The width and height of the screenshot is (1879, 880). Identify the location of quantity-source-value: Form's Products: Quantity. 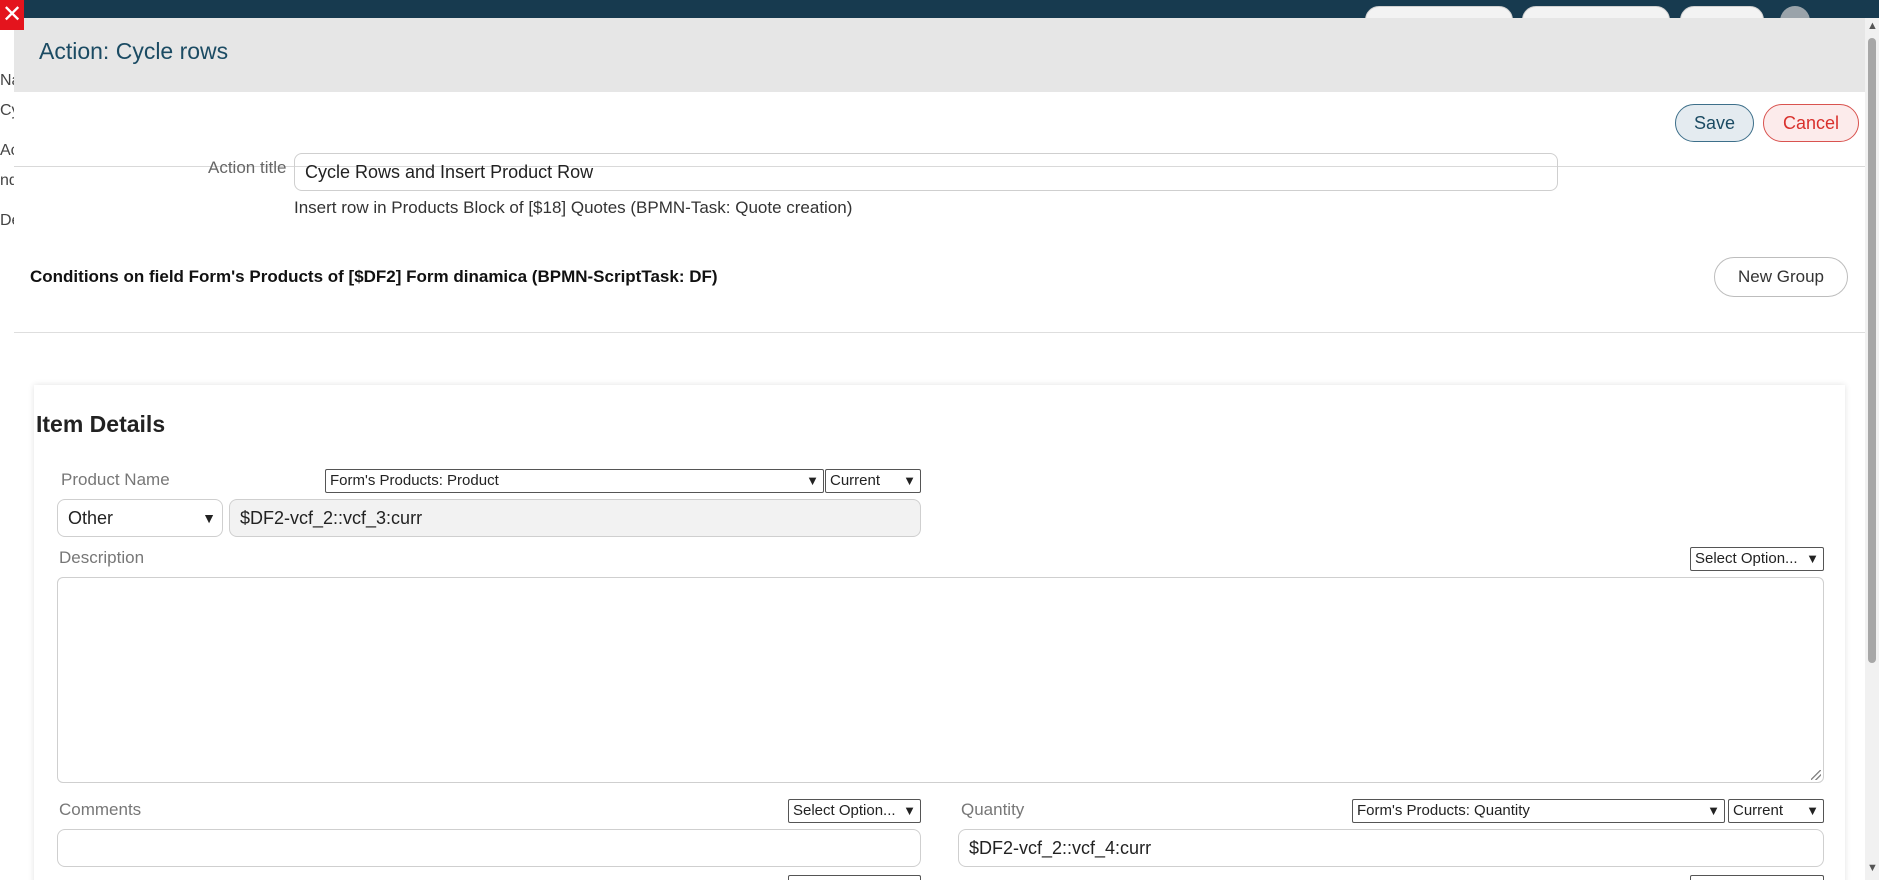
(1443, 810).